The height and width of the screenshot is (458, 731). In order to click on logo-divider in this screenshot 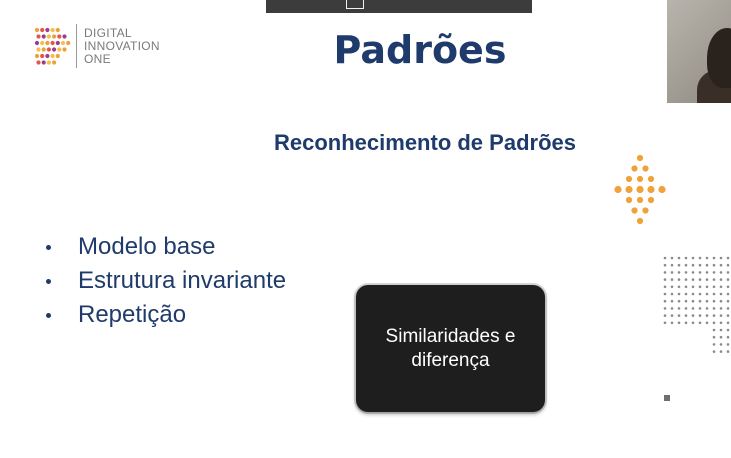, I will do `click(76, 46)`.